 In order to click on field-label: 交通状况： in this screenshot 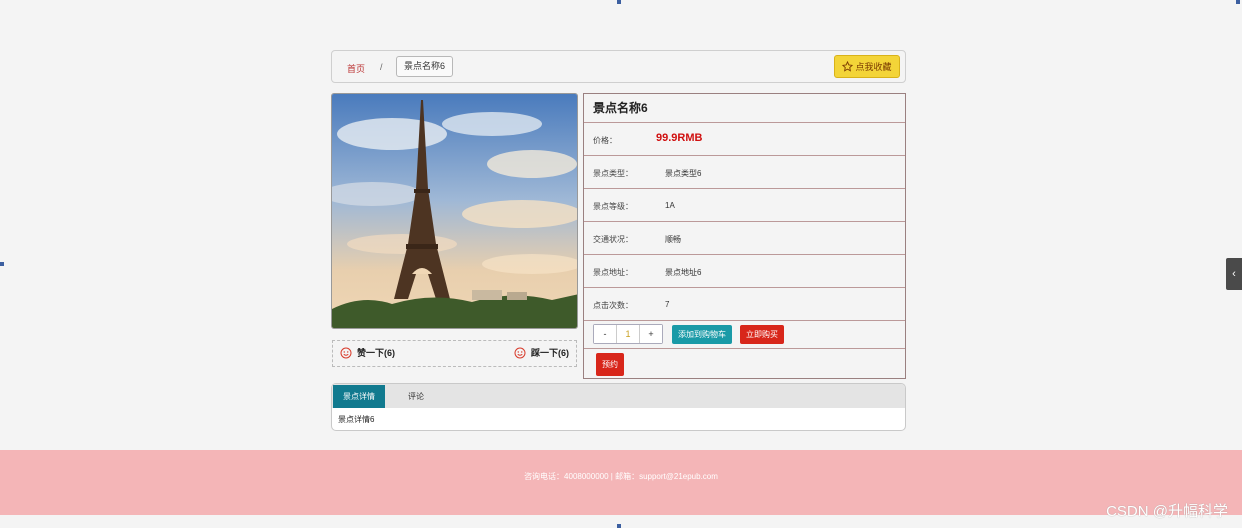, I will do `click(613, 239)`.